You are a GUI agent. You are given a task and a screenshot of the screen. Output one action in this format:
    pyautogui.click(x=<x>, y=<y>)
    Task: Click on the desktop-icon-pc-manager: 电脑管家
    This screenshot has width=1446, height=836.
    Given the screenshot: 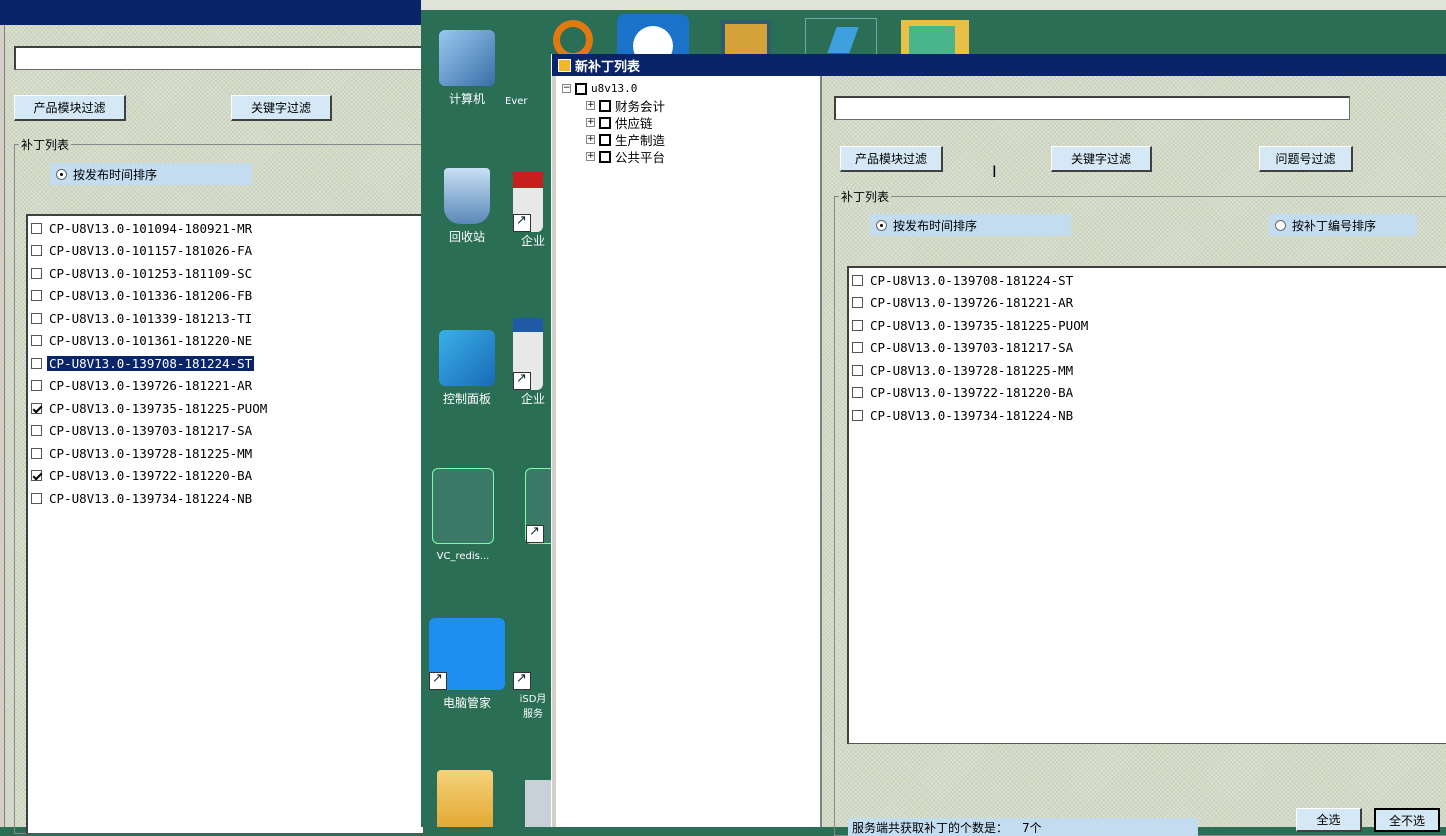 What is the action you would take?
    pyautogui.click(x=467, y=664)
    